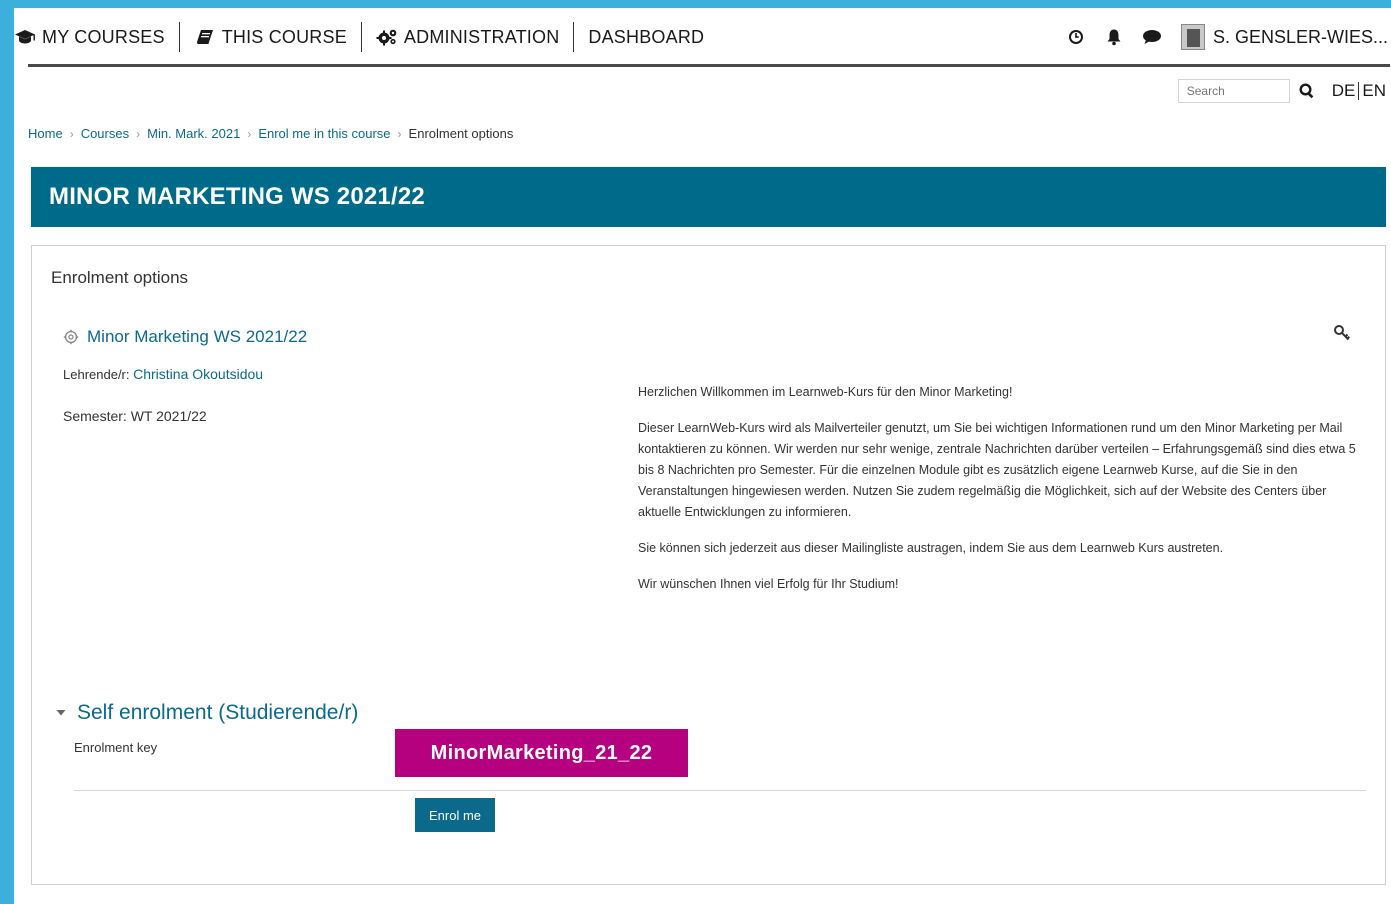  I want to click on cogs-icon, so click(387, 37).